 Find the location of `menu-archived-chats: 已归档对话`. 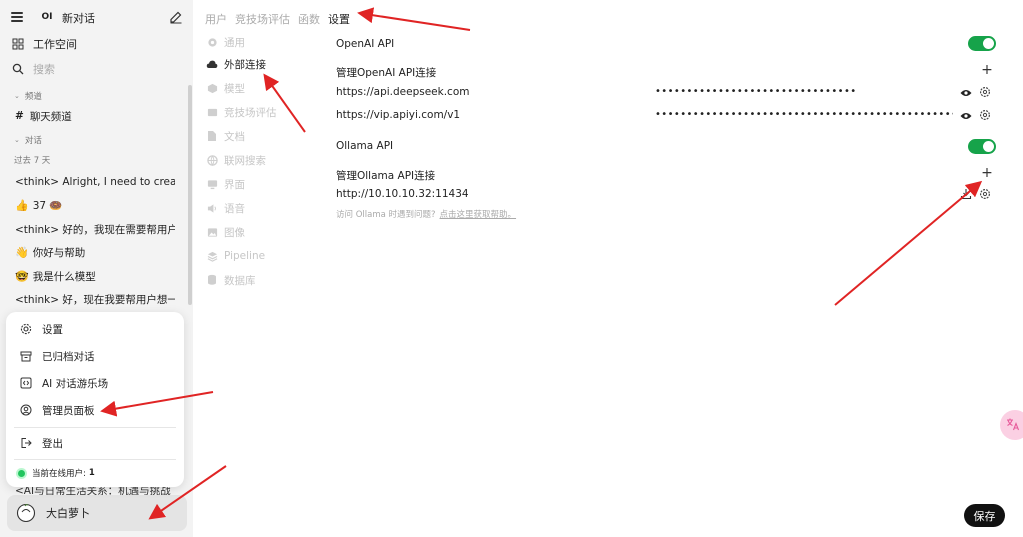

menu-archived-chats: 已归档对话 is located at coordinates (57, 356).